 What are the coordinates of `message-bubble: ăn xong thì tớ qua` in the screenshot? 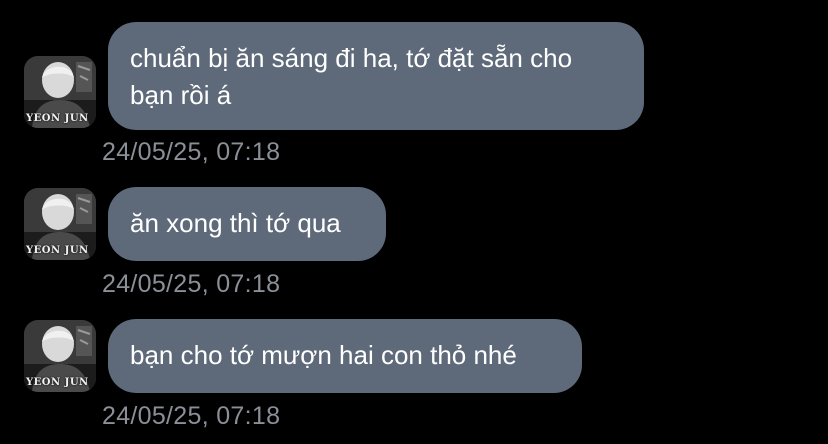 It's located at (247, 224).